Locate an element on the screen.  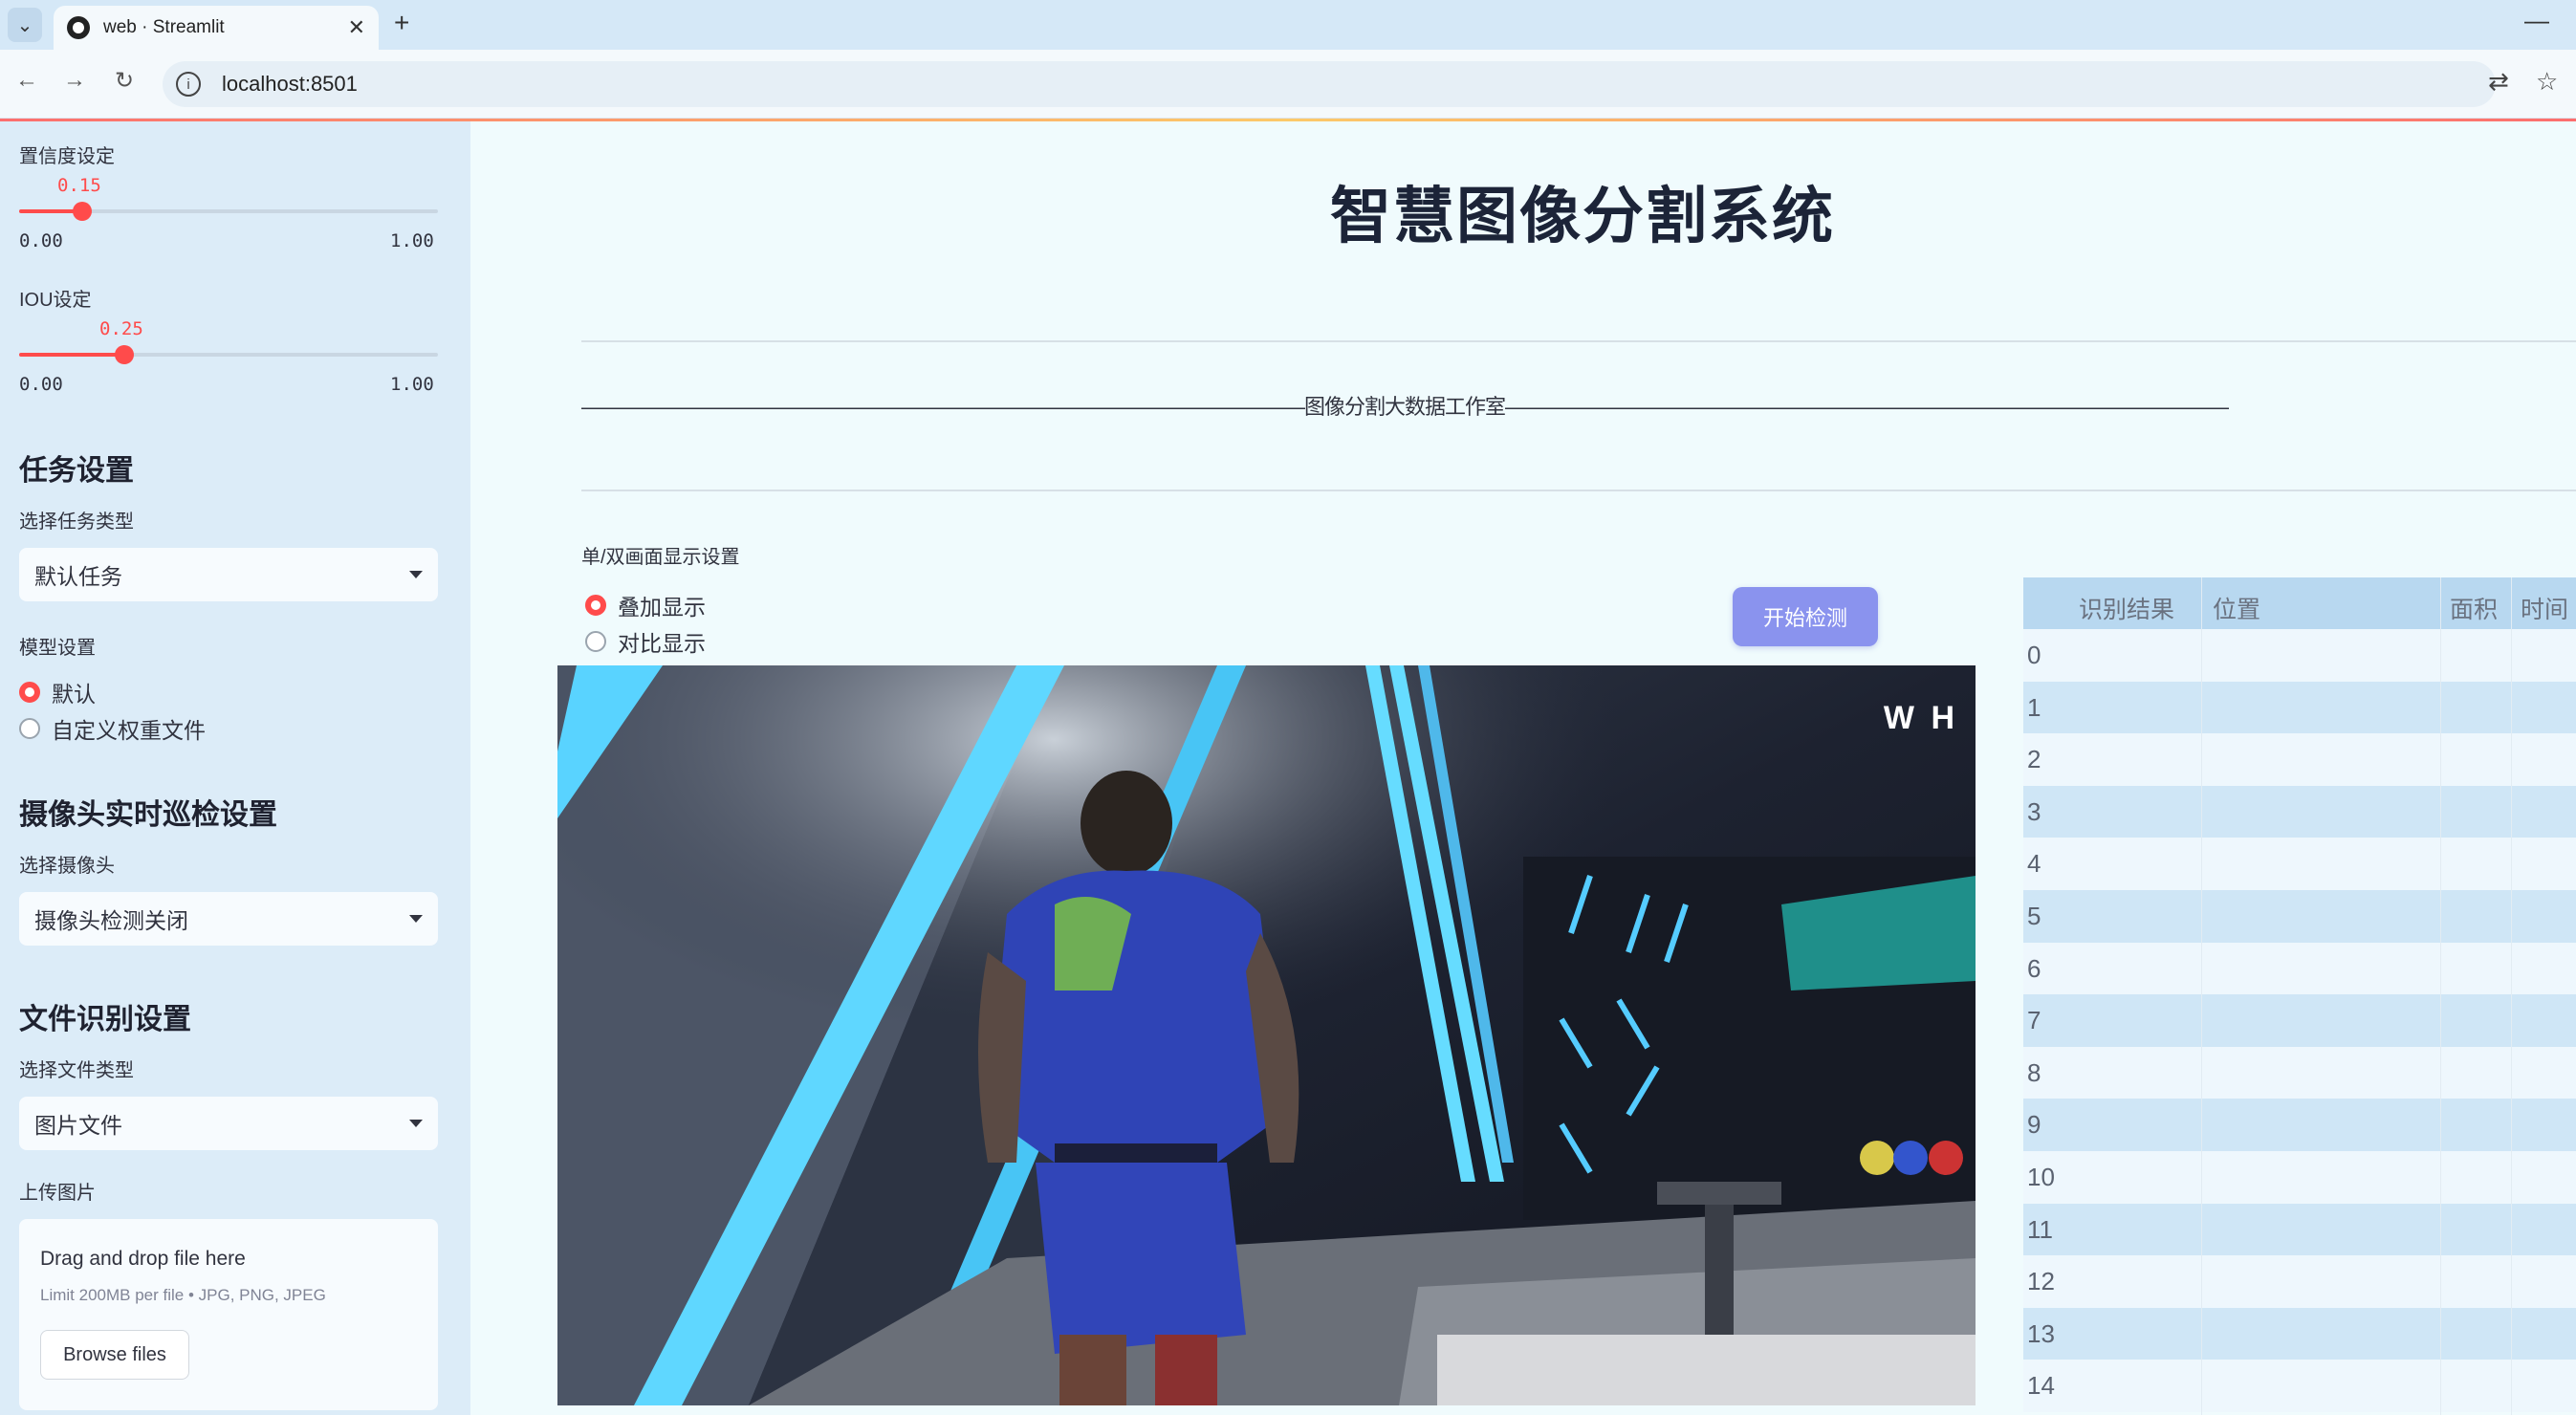
minimize-window-icon: — is located at coordinates (2536, 21).